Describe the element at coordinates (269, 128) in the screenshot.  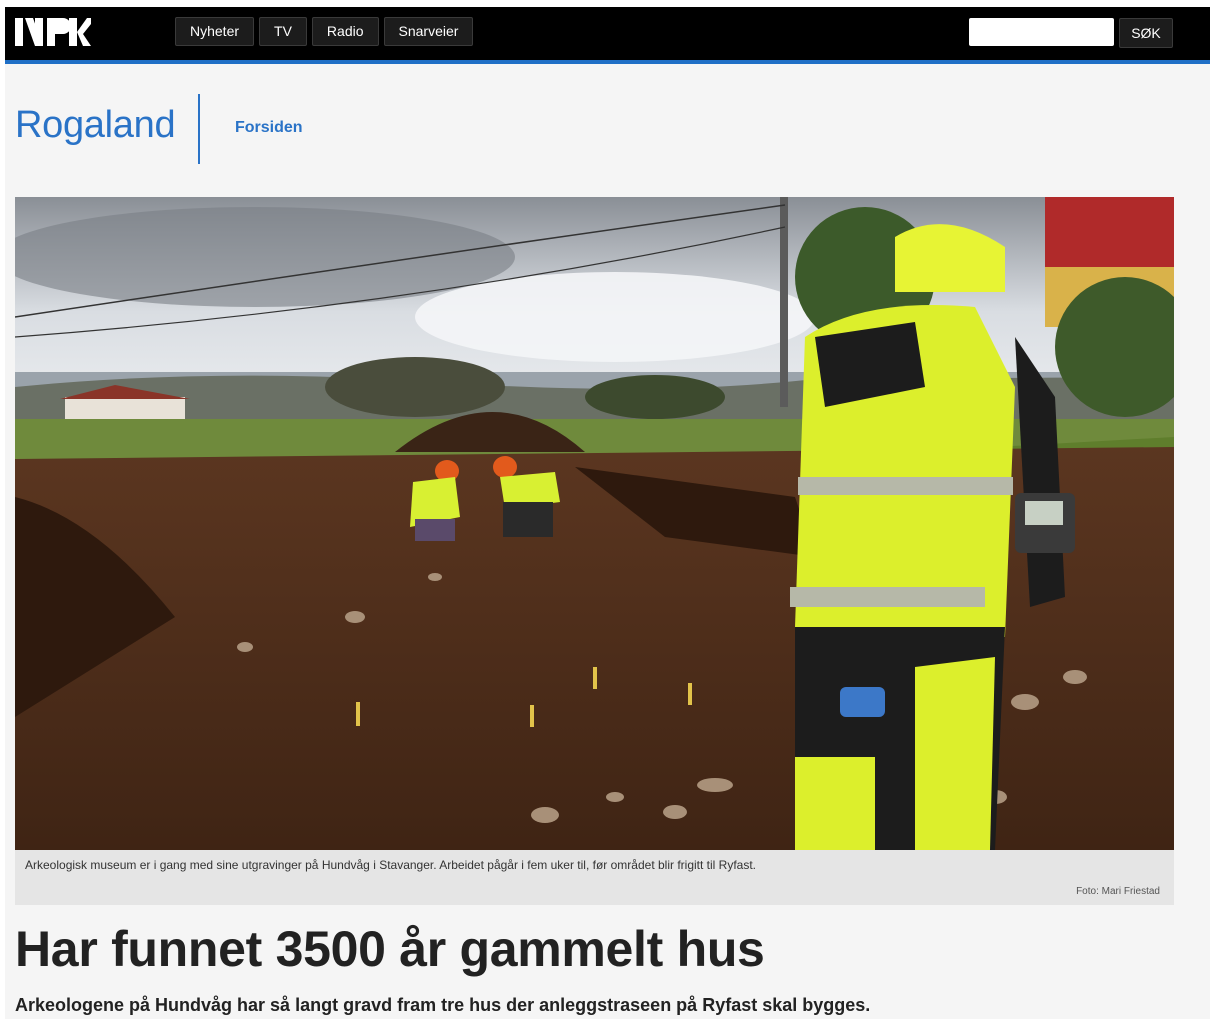
I see `forsiden-link: Forsiden` at that location.